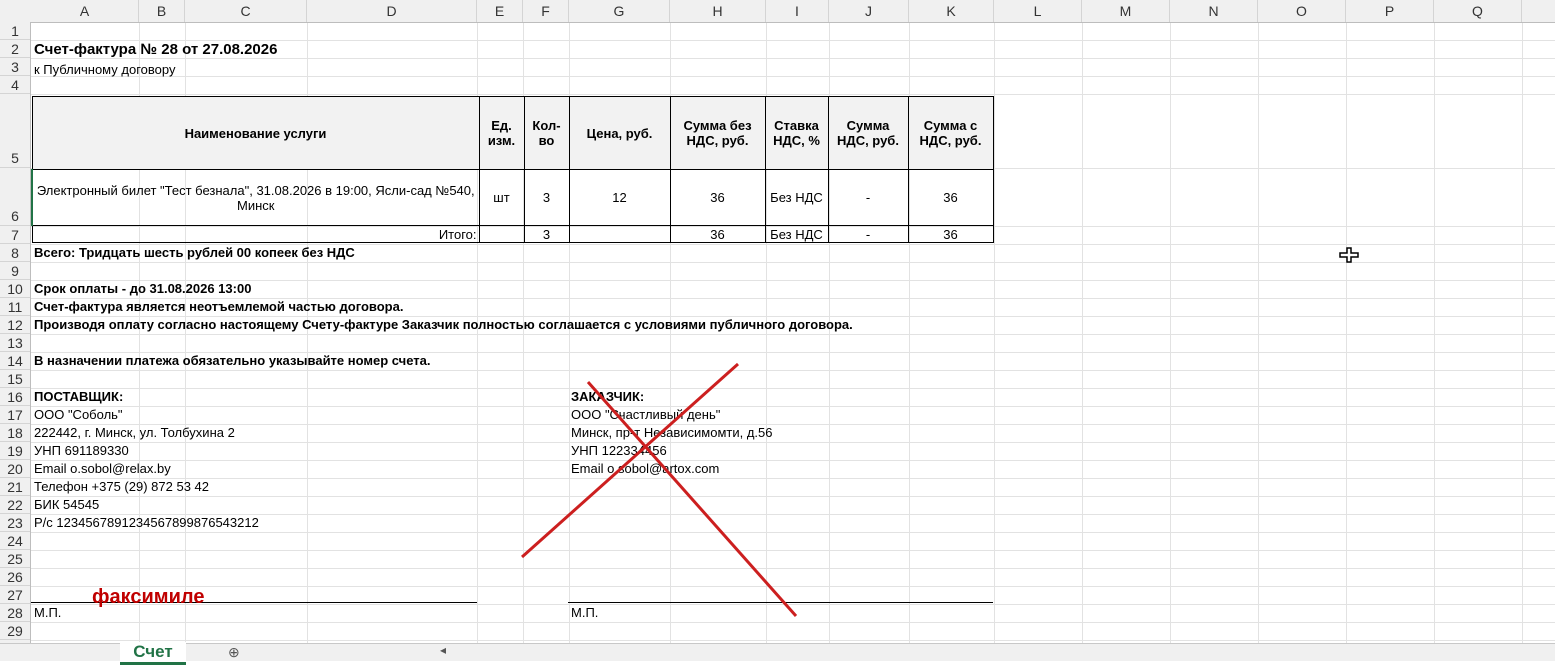 The height and width of the screenshot is (665, 1555). Describe the element at coordinates (234, 652) in the screenshot. I see `add-sheet-icon: ⊕` at that location.